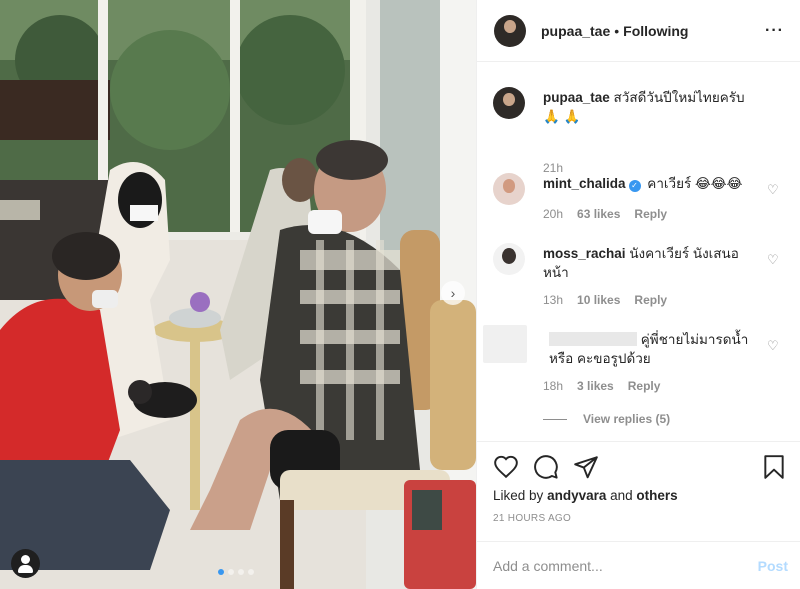  I want to click on comment-meta: 13h 10 likes Reply, so click(605, 300).